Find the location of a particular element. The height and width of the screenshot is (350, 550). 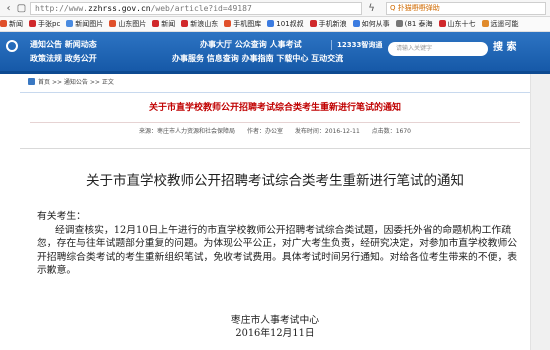

nav-service-items: 办事服务 信息查询 办事指南 下载中心 互动交流 is located at coordinates (257, 59).